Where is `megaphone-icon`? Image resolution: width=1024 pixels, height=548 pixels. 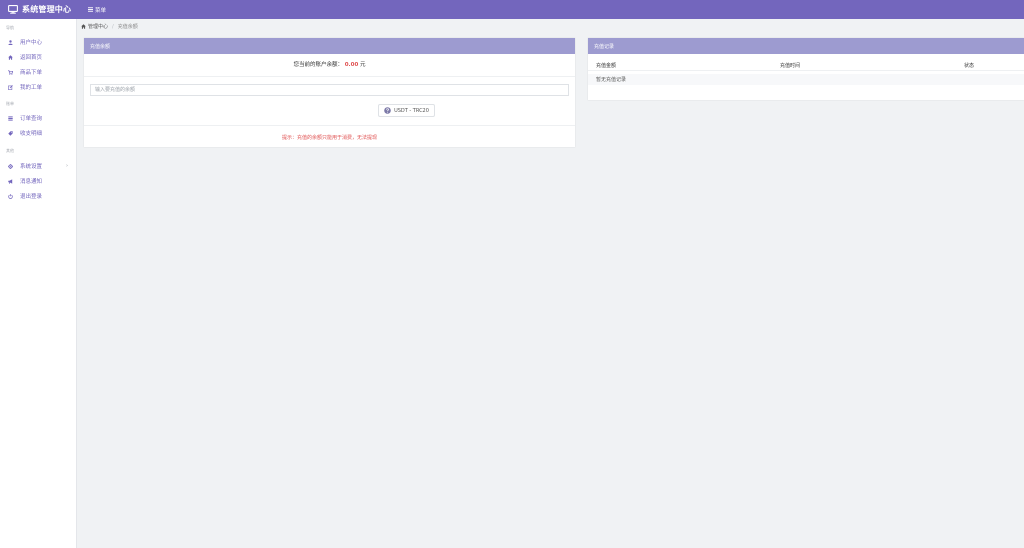
megaphone-icon is located at coordinates (10, 181).